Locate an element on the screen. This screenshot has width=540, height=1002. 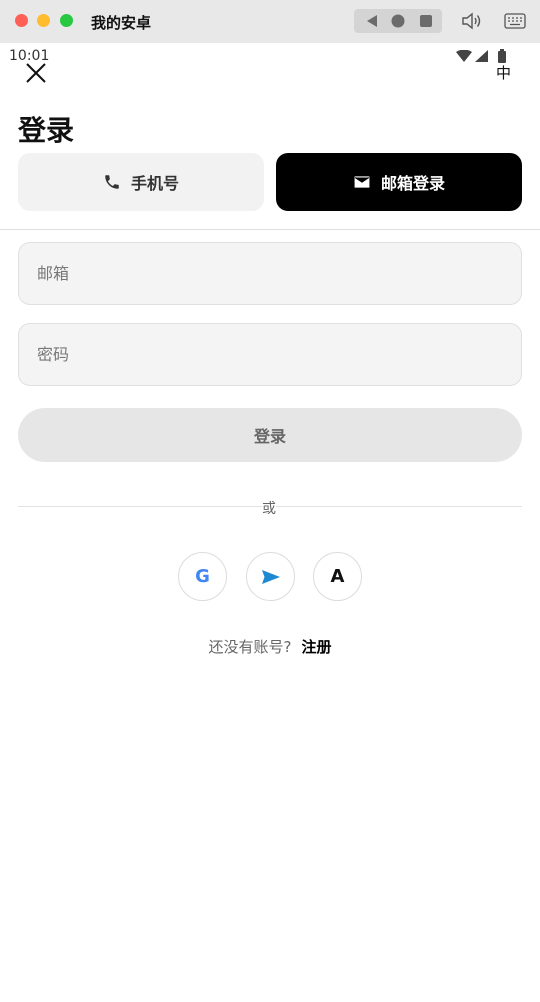
telegram-login-button is located at coordinates (270, 576).